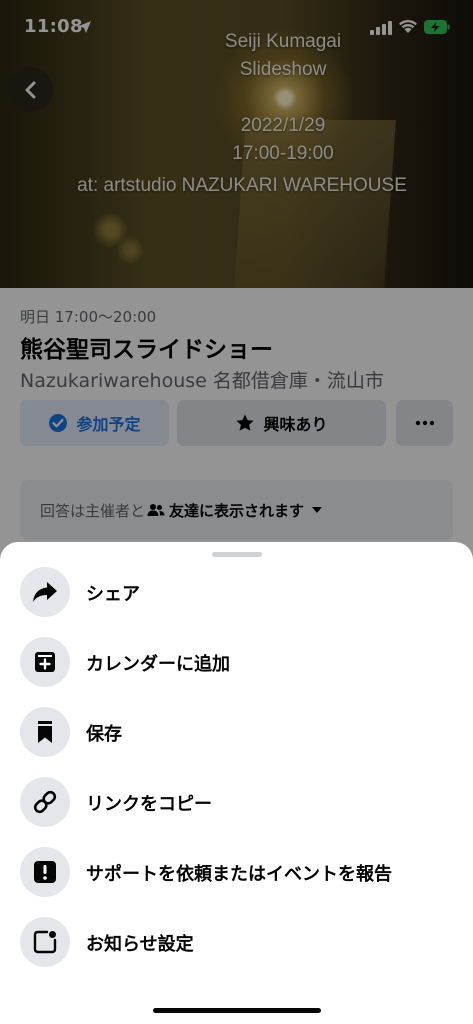 The width and height of the screenshot is (473, 1024). Describe the element at coordinates (237, 554) in the screenshot. I see `sheet-grabber` at that location.